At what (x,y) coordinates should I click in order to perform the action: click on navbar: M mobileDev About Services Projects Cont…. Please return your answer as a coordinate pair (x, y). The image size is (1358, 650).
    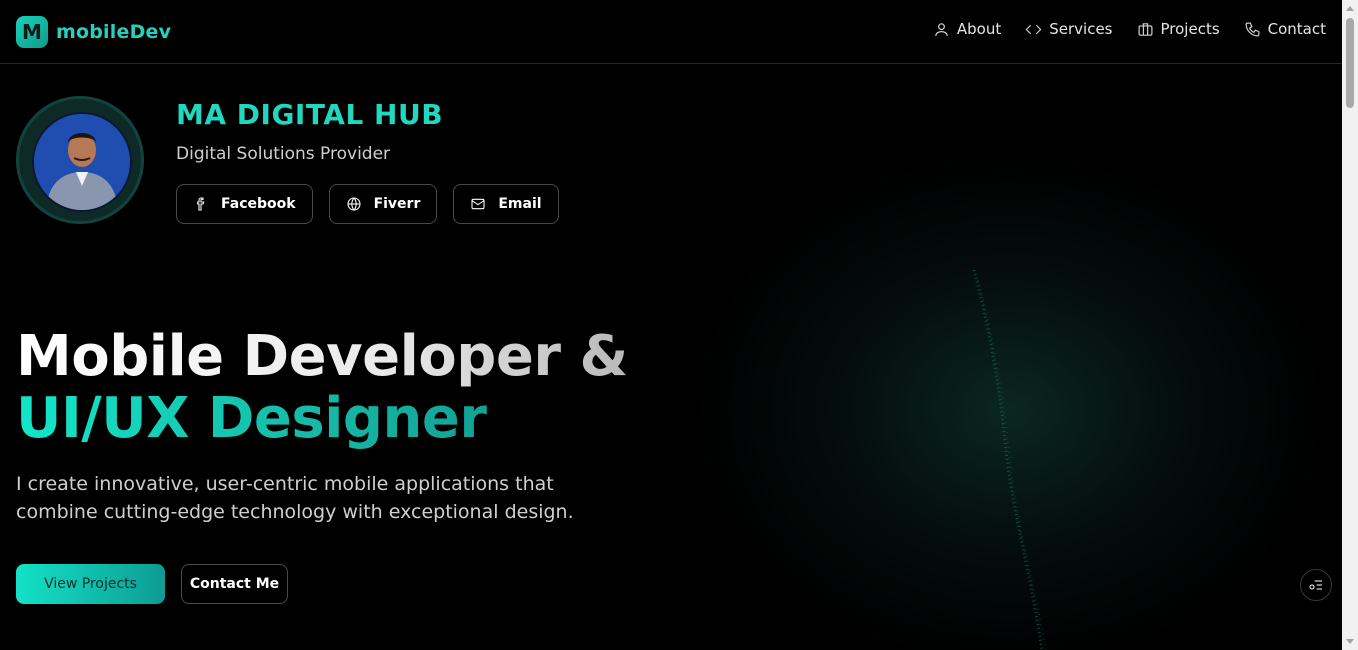
    Looking at the image, I should click on (671, 32).